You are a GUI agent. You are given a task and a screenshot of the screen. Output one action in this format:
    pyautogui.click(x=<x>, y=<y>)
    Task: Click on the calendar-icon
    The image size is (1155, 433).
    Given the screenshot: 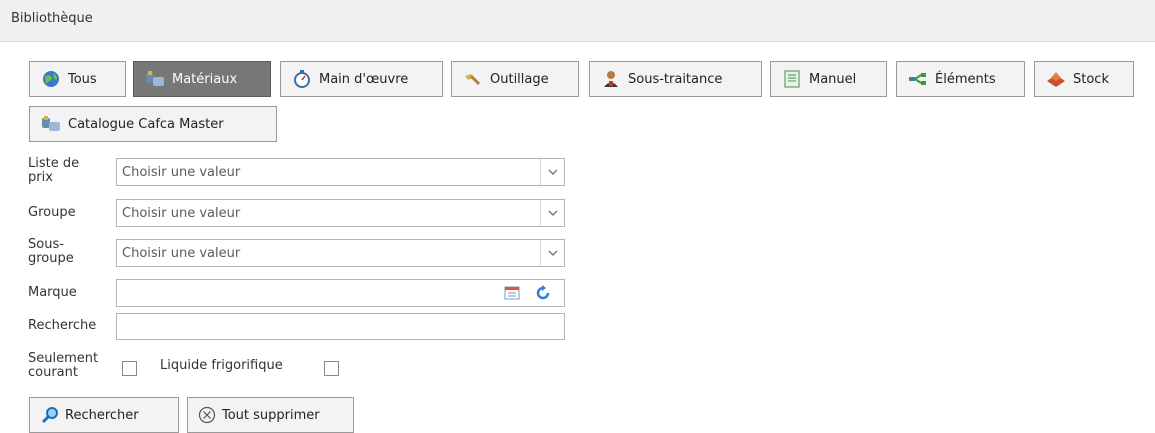 What is the action you would take?
    pyautogui.click(x=512, y=295)
    